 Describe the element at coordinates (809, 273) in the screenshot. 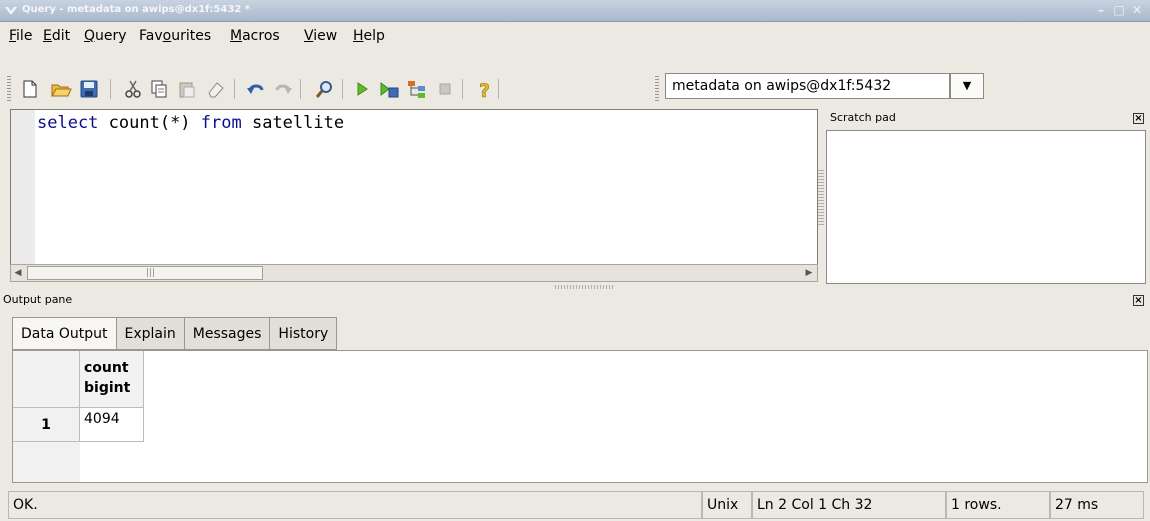

I see `scroll-right-icon: ▶` at that location.